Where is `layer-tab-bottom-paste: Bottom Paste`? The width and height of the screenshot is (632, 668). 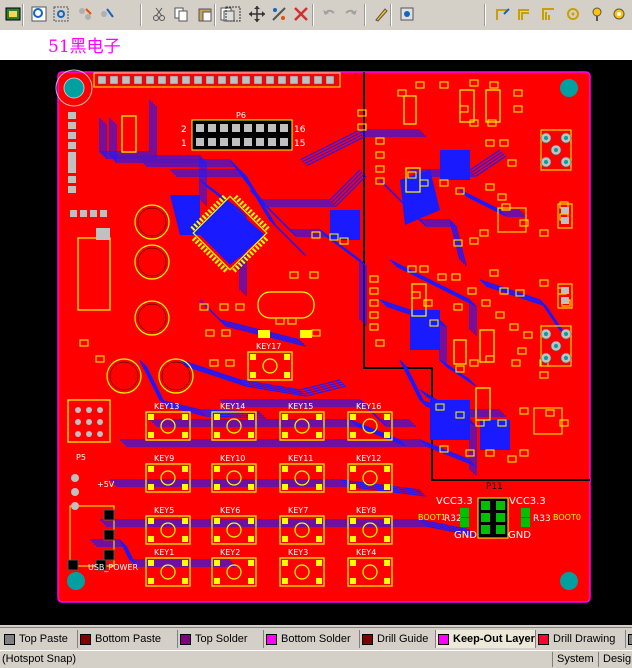 layer-tab-bottom-paste: Bottom Paste is located at coordinates (128, 639).